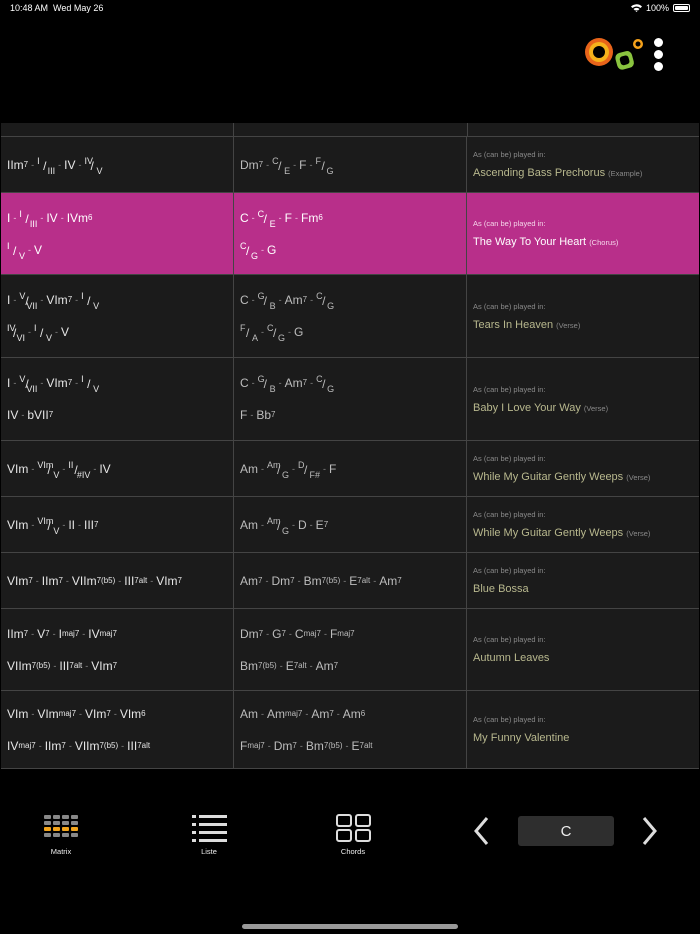 This screenshot has width=700, height=934. Describe the element at coordinates (509, 580) in the screenshot. I see `song-cell: As (can be) played in: Blue Bossa` at that location.